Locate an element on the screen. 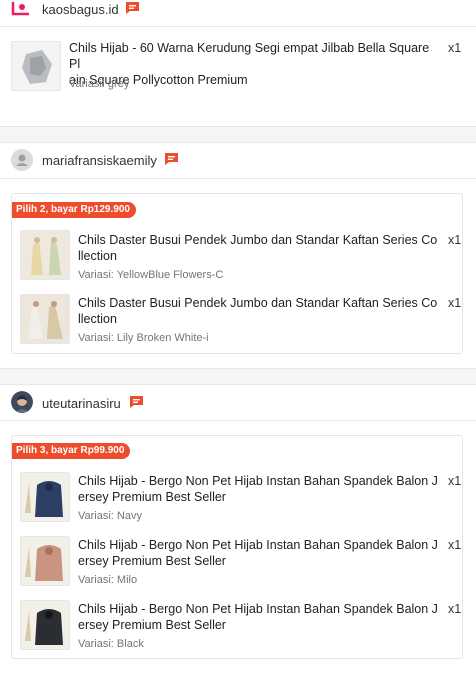 This screenshot has width=476, height=674. variant-label: Variasi: Milo is located at coordinates (108, 580).